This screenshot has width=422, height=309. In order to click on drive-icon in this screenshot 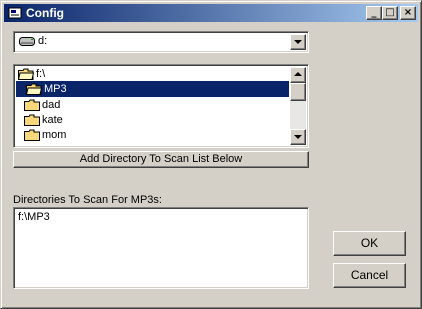, I will do `click(27, 41)`.